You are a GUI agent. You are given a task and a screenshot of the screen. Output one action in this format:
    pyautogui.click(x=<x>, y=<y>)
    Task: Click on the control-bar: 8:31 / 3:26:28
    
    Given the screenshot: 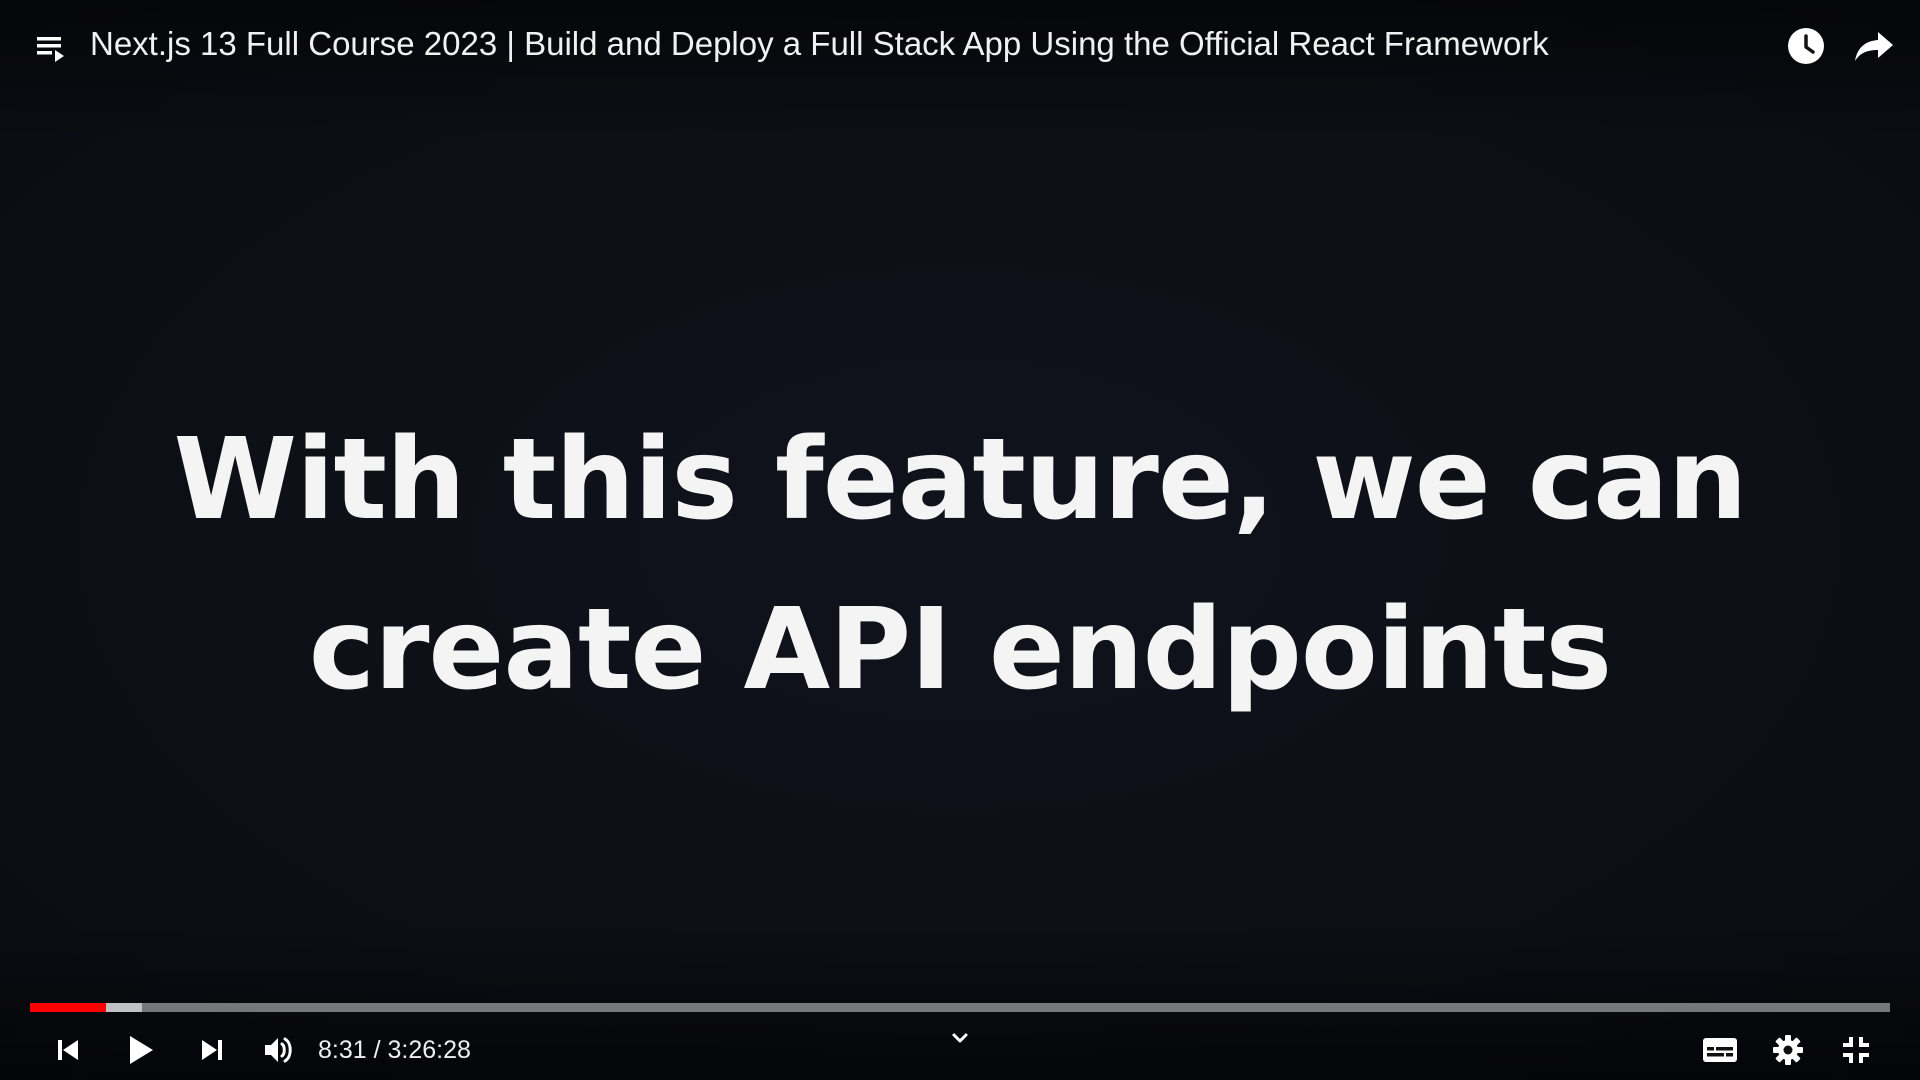 What is the action you would take?
    pyautogui.click(x=960, y=1050)
    